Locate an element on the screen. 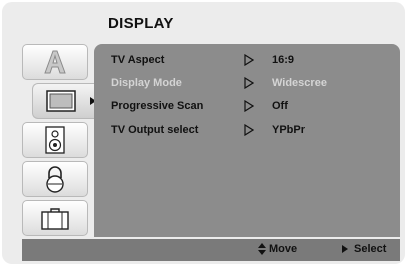 This screenshot has height=268, width=409. setting-label: Display Mode is located at coordinates (146, 83).